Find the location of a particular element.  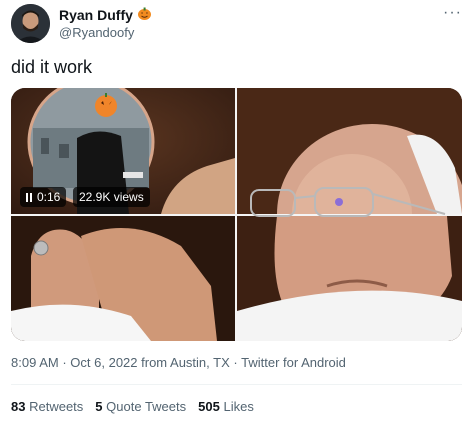

author-name: Ryan Duffy is located at coordinates (105, 15).